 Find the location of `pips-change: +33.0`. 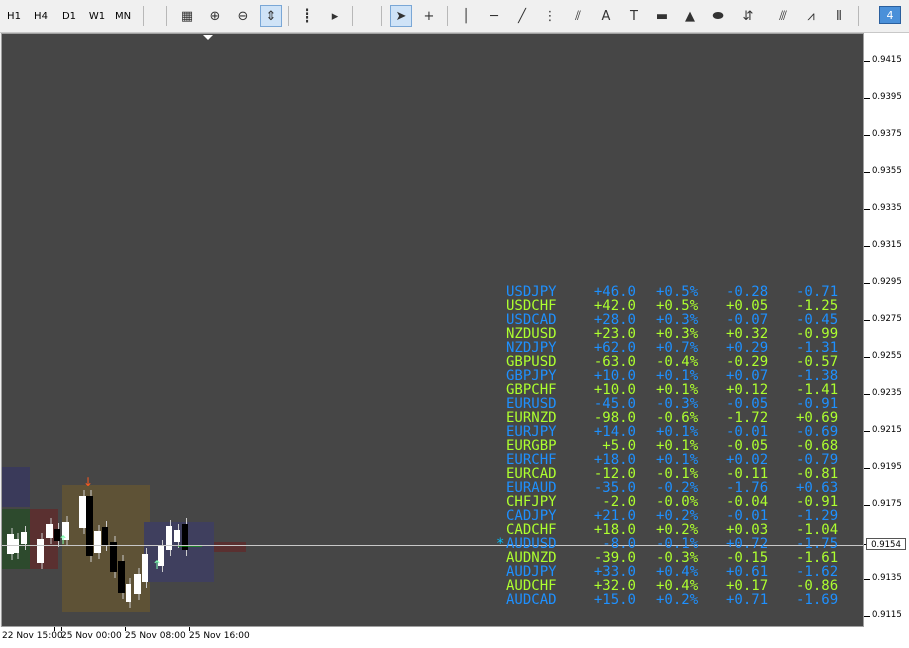

pips-change: +33.0 is located at coordinates (614, 572).